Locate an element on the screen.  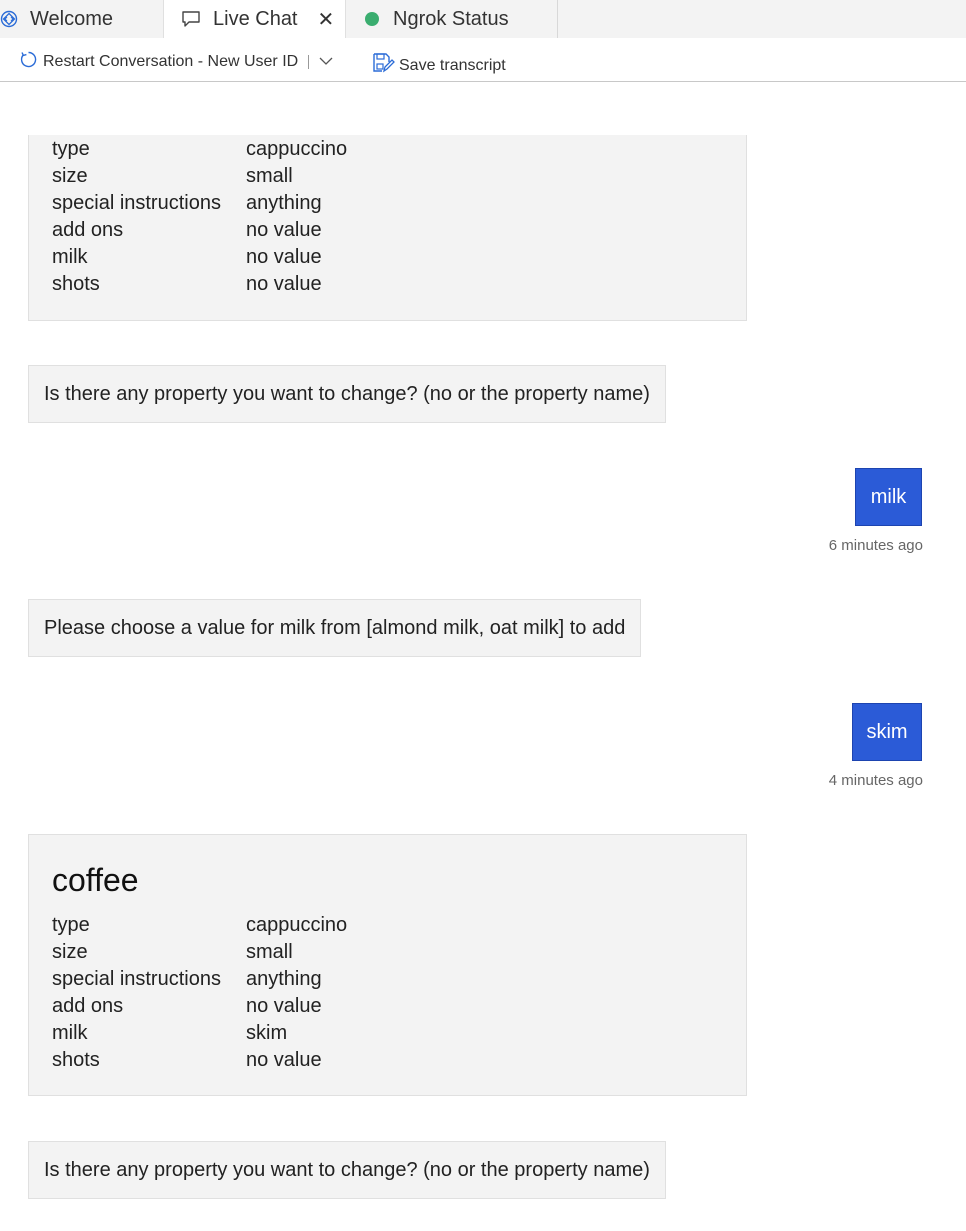
tab-ngrok-status: Ngrok Status is located at coordinates (452, 19).